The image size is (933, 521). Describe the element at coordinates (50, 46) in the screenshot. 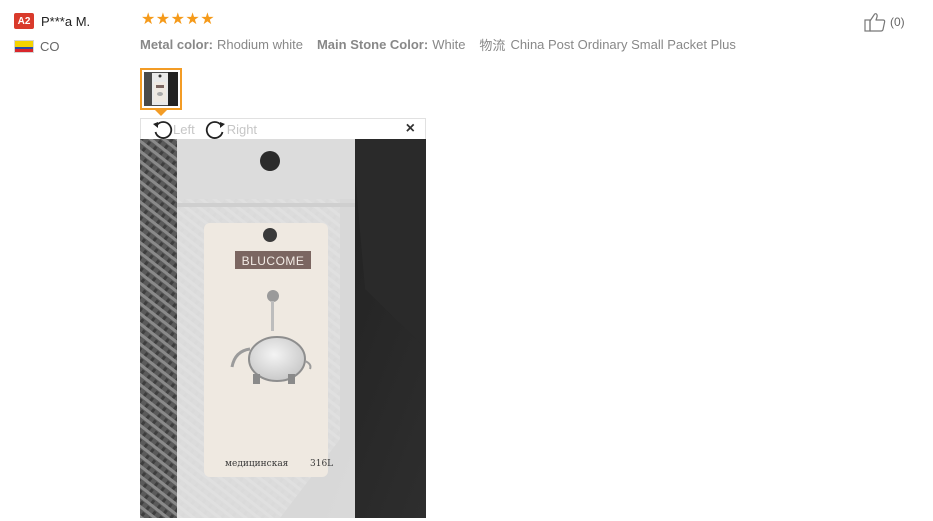

I see `country-code: CO` at that location.